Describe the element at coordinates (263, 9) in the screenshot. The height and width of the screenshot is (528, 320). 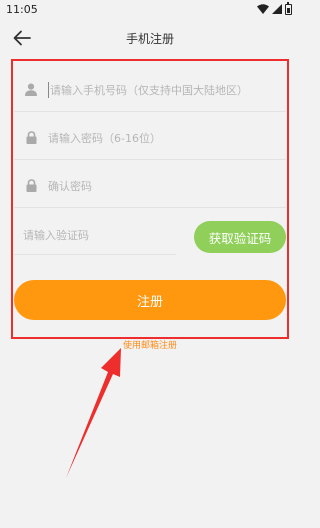
I see `wifi-icon` at that location.